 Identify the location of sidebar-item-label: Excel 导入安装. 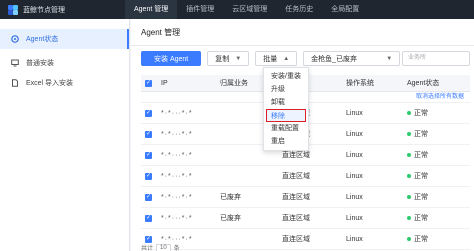
(50, 83).